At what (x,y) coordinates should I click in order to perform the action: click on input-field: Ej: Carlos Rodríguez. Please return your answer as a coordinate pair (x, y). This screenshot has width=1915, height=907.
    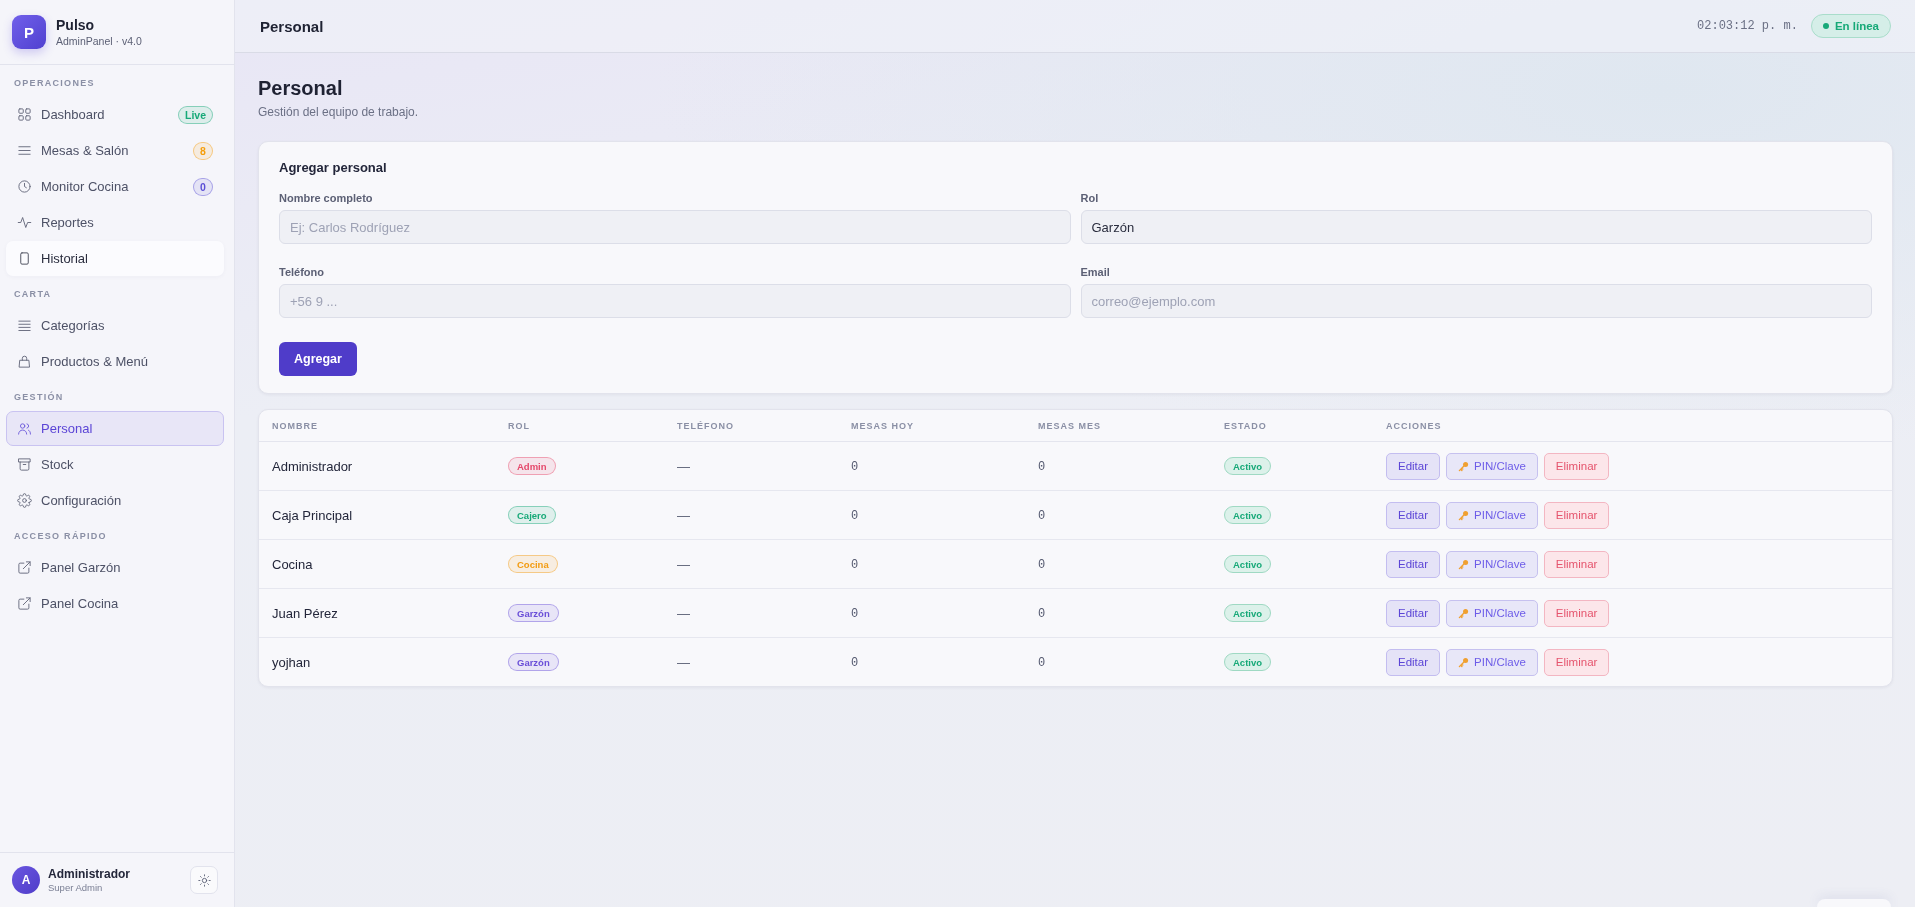
    Looking at the image, I should click on (675, 227).